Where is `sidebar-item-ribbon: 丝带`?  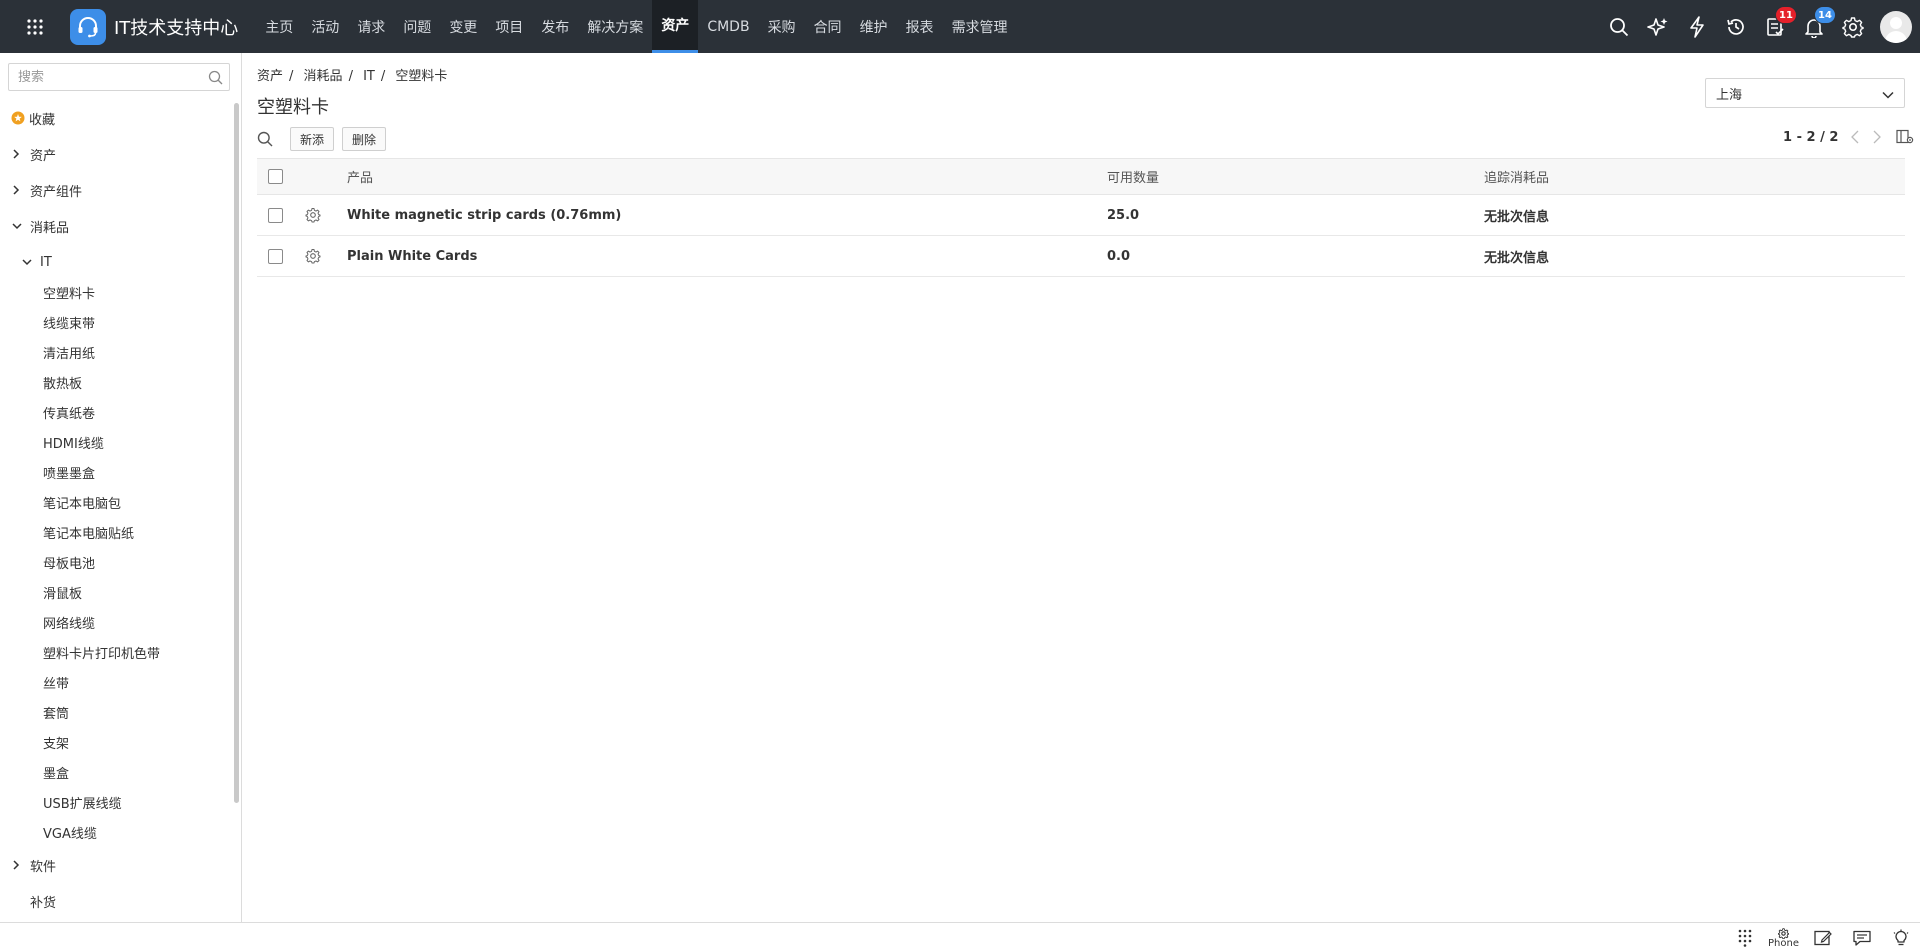 sidebar-item-ribbon: 丝带 is located at coordinates (117, 682).